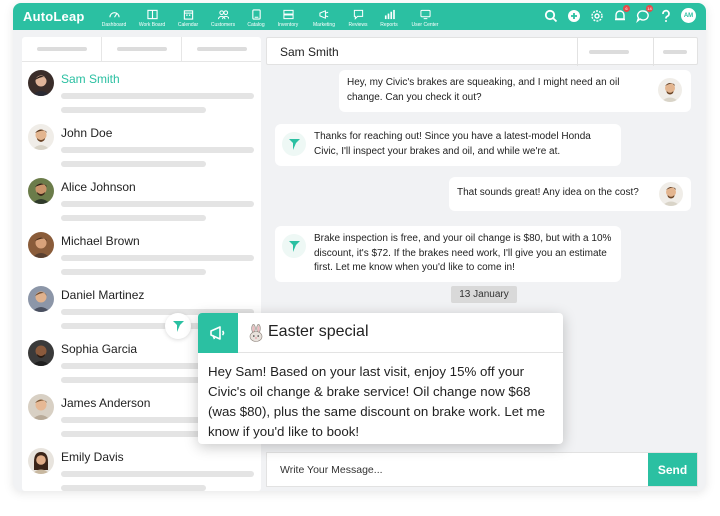 This screenshot has width=720, height=516. I want to click on plus-circle-icon, so click(573, 15).